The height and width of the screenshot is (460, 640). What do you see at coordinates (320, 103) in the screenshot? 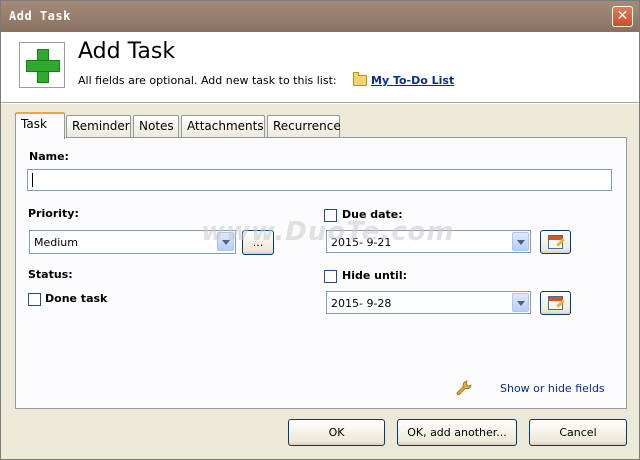
I see `header-divider` at bounding box center [320, 103].